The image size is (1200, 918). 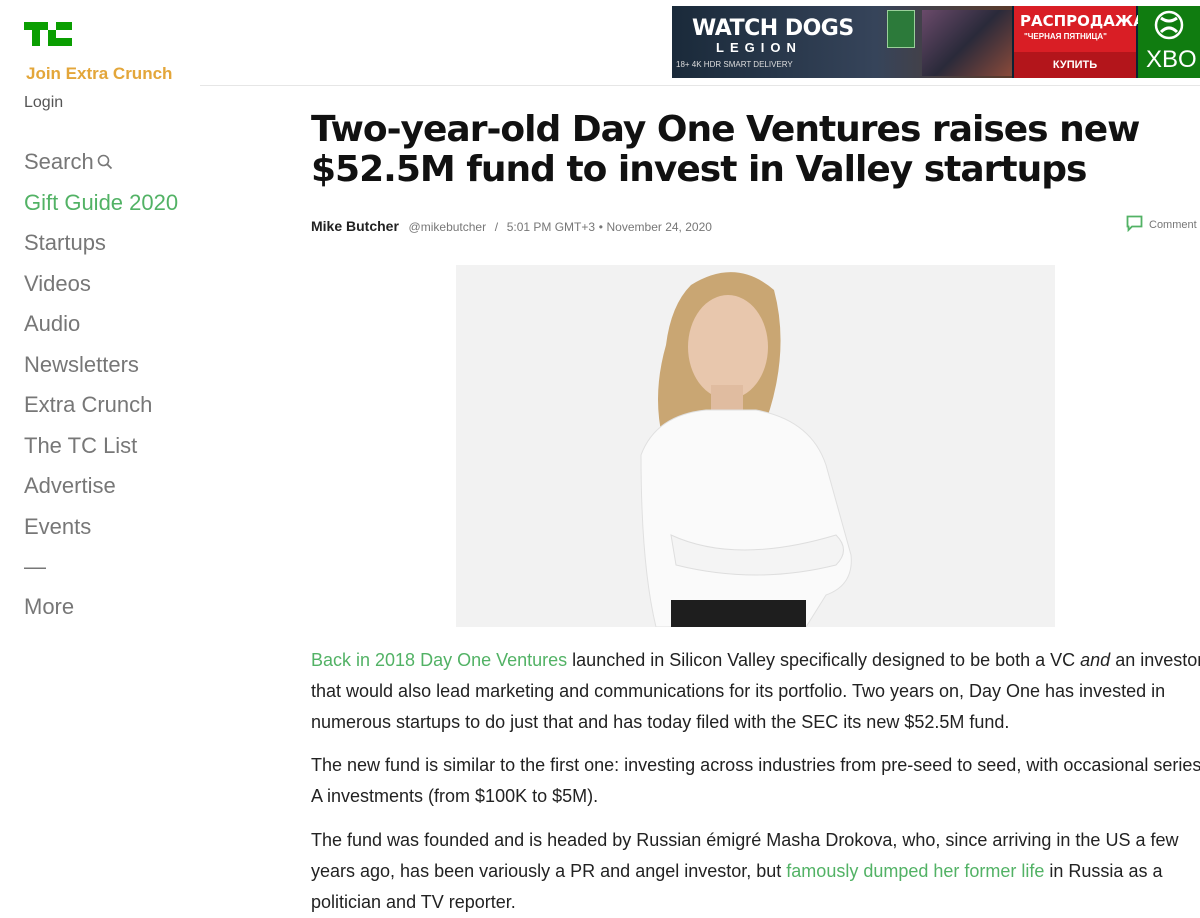 I want to click on publish-date: November 24, 2020, so click(x=659, y=227).